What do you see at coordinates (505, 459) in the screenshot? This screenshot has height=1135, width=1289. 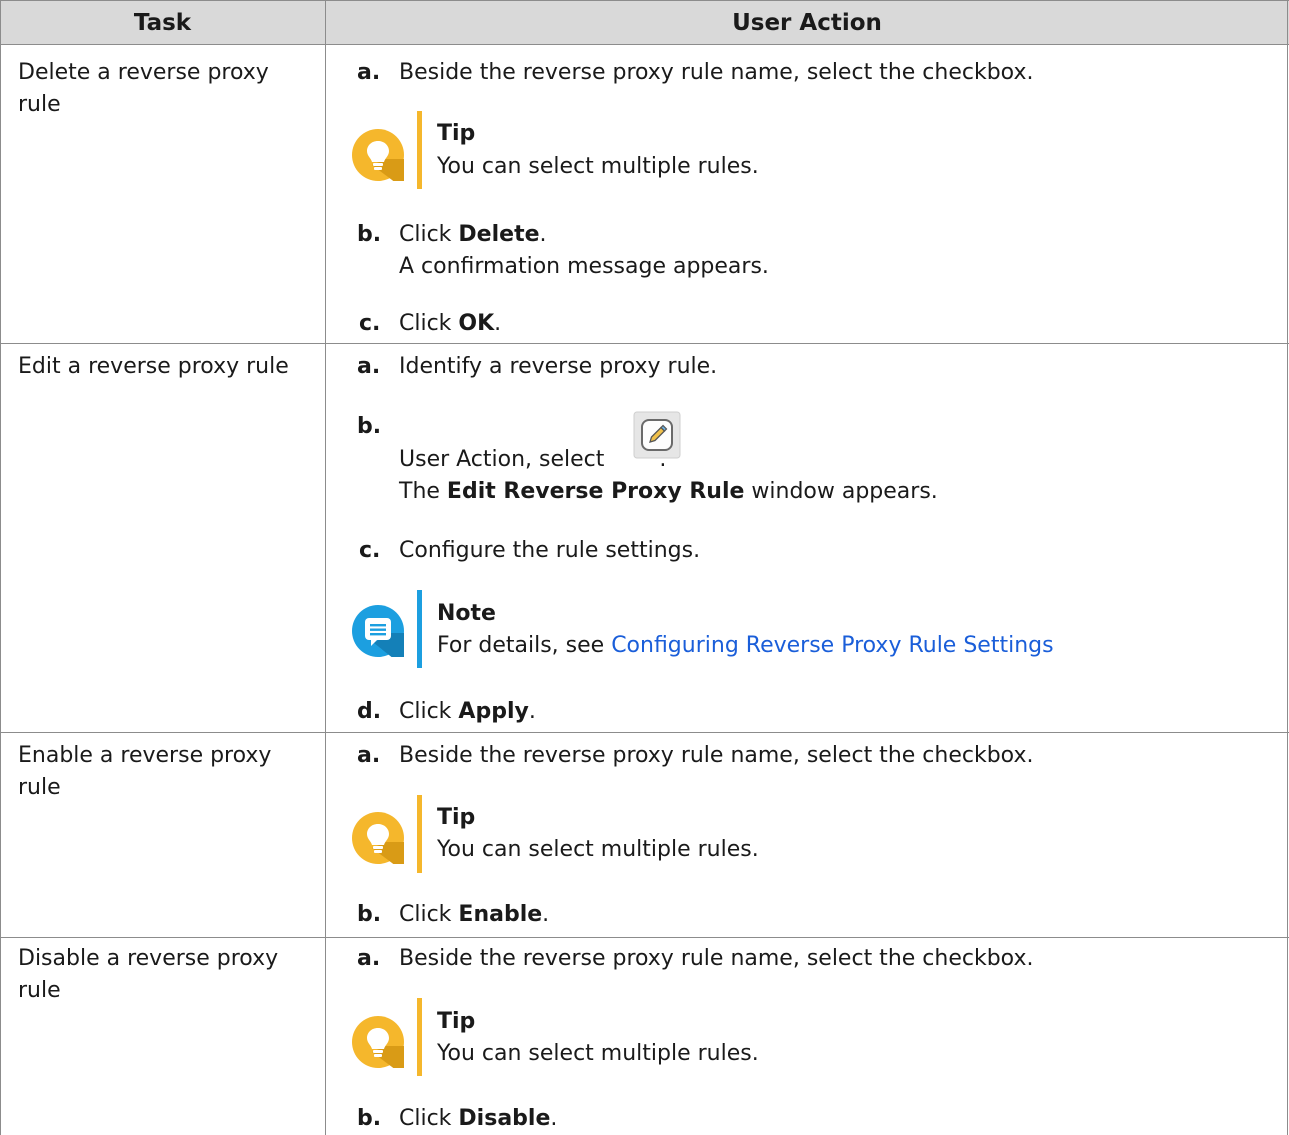 I see `step-text-pre: User Action, select` at bounding box center [505, 459].